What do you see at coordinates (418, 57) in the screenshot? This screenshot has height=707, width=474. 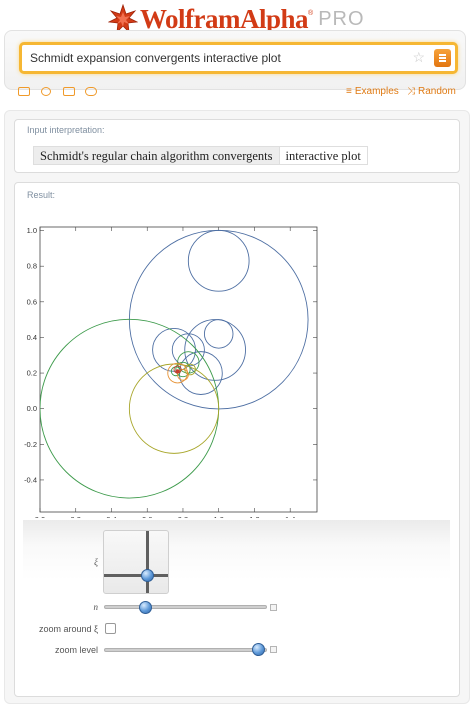 I see `star-icon: ☆` at bounding box center [418, 57].